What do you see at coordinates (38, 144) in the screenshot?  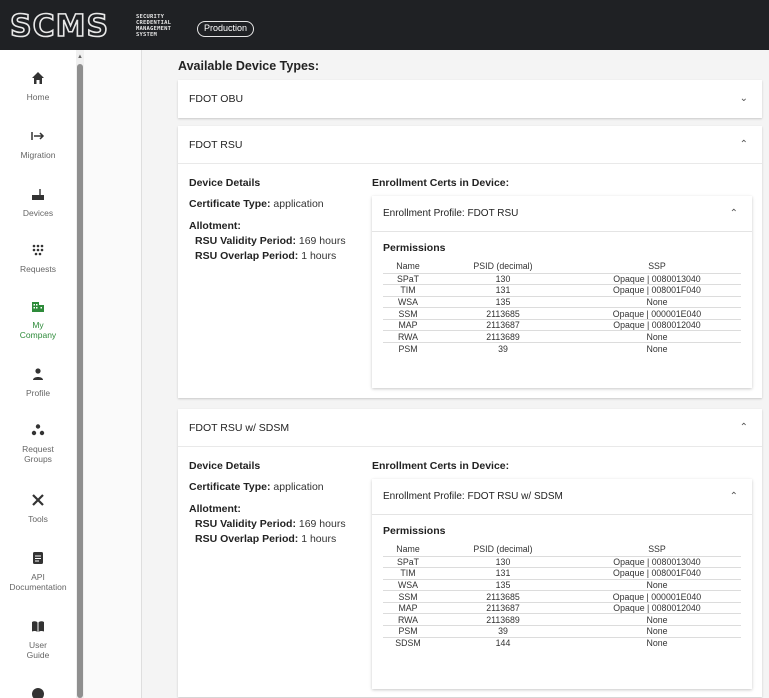 I see `sidebar-item-migration: Migration` at bounding box center [38, 144].